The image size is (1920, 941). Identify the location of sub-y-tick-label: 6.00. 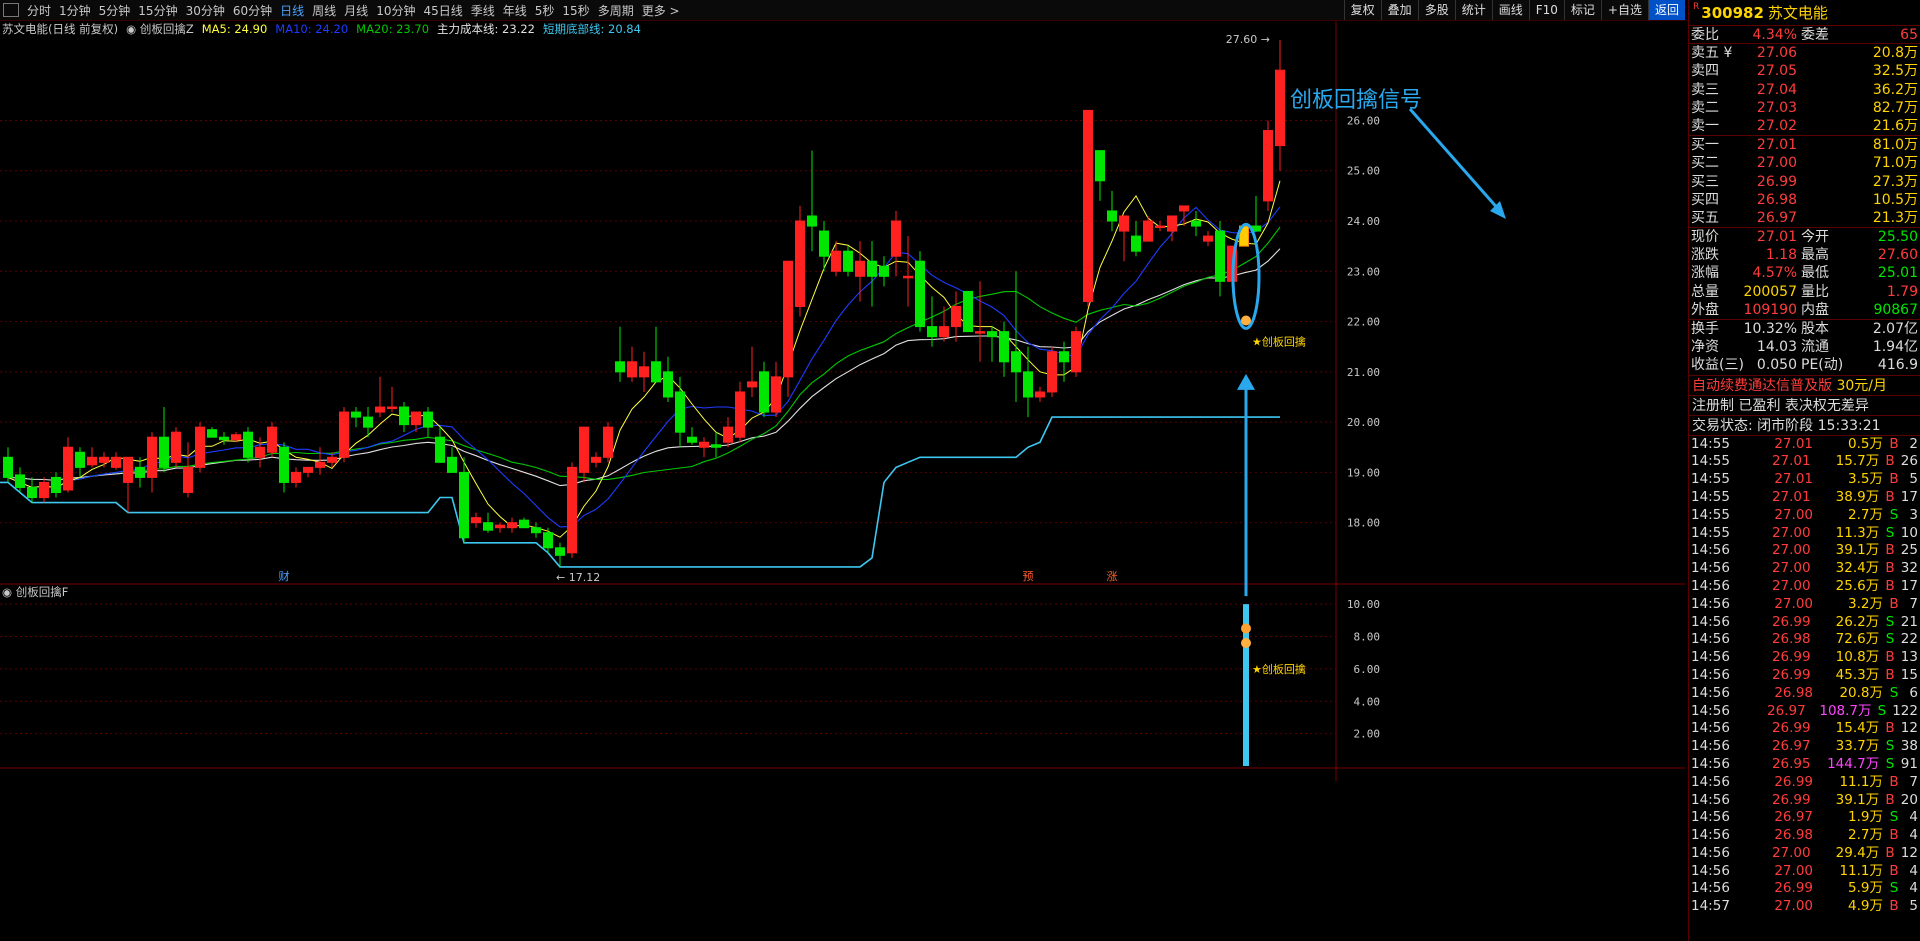
(1367, 669).